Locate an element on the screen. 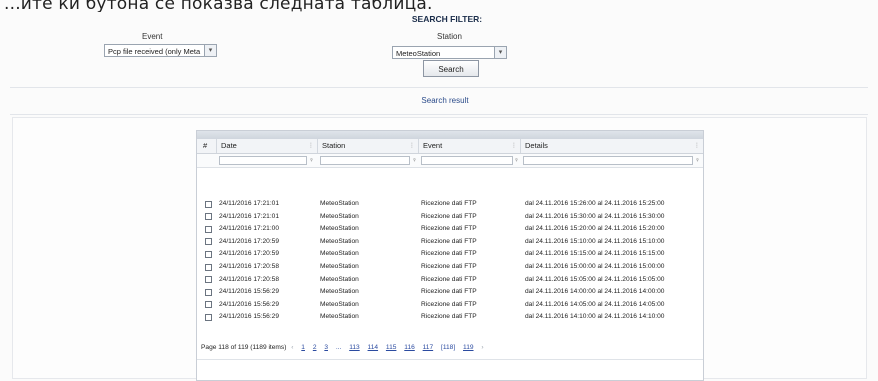 The width and height of the screenshot is (878, 381). station-filter-input is located at coordinates (365, 160).